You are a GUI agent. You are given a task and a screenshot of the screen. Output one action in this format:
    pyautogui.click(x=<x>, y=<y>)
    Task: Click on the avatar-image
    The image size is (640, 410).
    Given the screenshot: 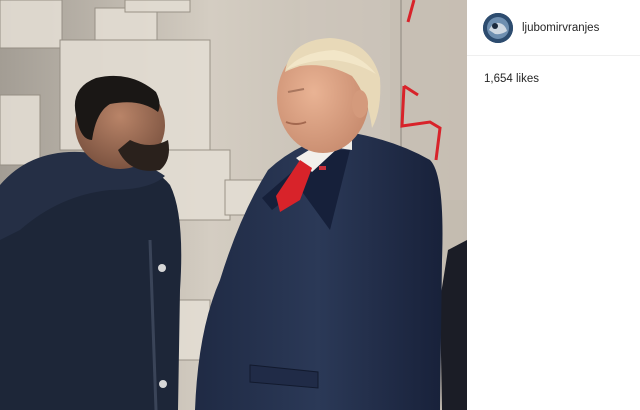 What is the action you would take?
    pyautogui.click(x=498, y=27)
    